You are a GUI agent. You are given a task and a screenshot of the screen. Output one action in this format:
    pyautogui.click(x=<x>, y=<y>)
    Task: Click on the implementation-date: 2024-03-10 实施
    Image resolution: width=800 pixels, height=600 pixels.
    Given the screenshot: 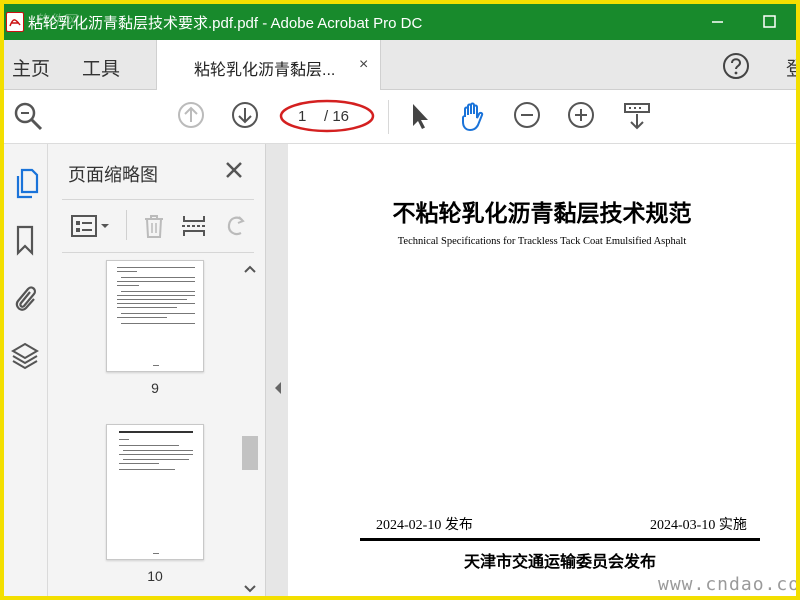 What is the action you would take?
    pyautogui.click(x=698, y=525)
    